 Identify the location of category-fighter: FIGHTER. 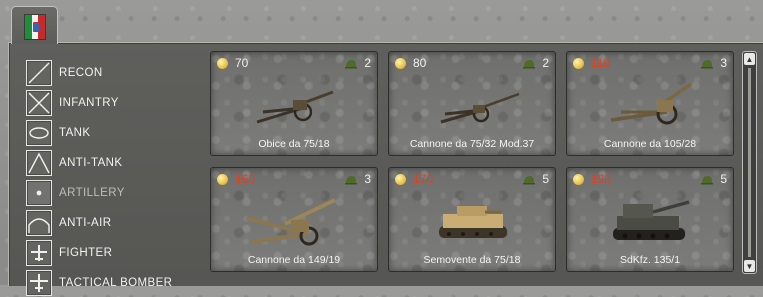
(116, 253).